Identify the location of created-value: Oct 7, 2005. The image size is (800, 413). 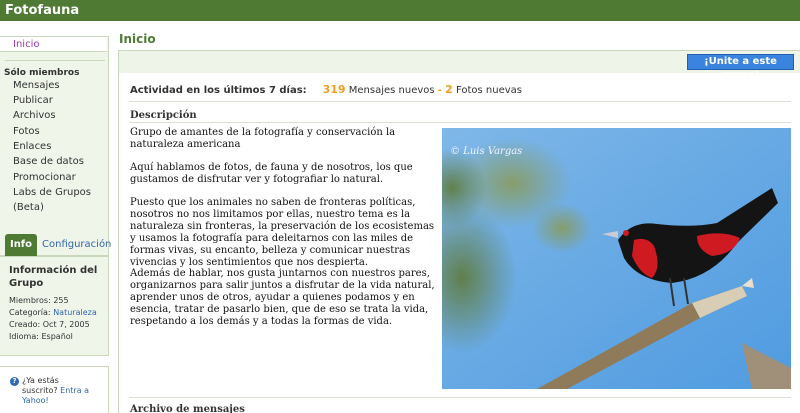
(66, 324).